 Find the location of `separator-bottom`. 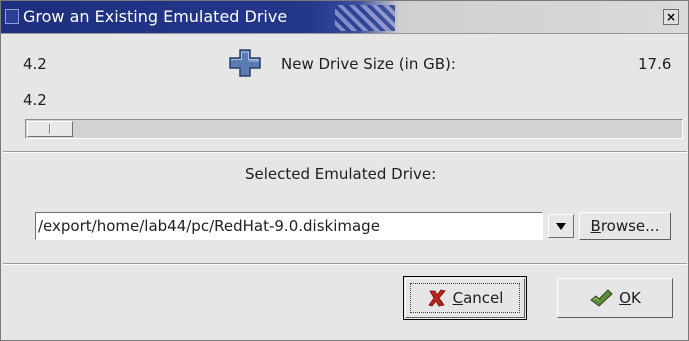

separator-bottom is located at coordinates (345, 264).